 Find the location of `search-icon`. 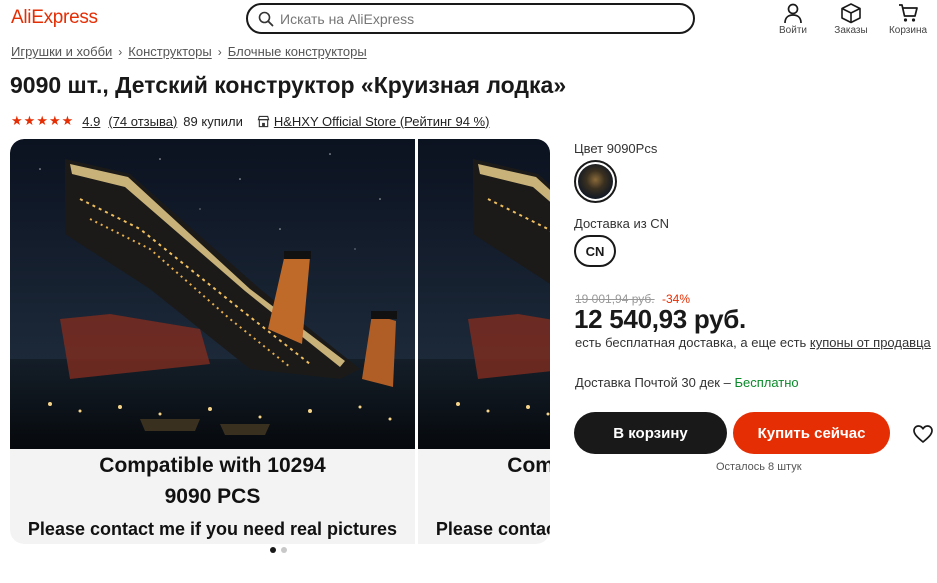

search-icon is located at coordinates (266, 18).